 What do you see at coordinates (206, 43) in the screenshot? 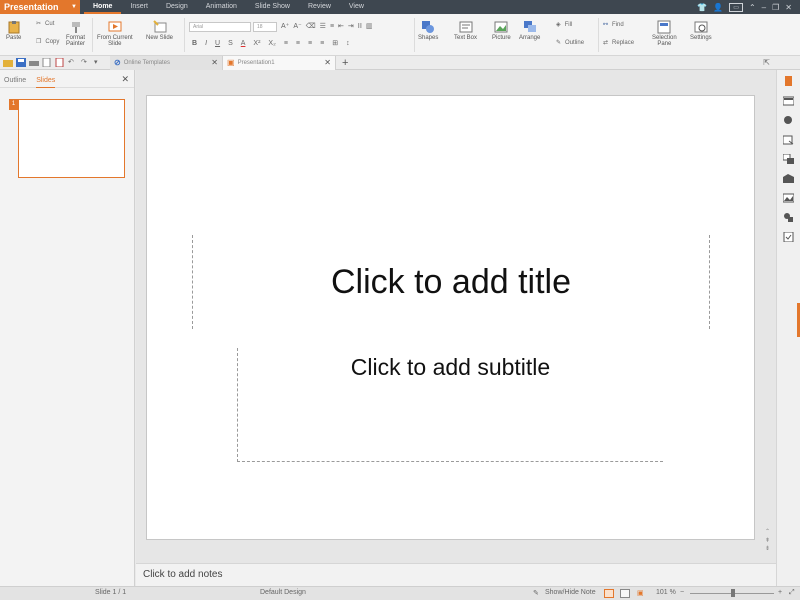
I see `italic-icon: I` at bounding box center [206, 43].